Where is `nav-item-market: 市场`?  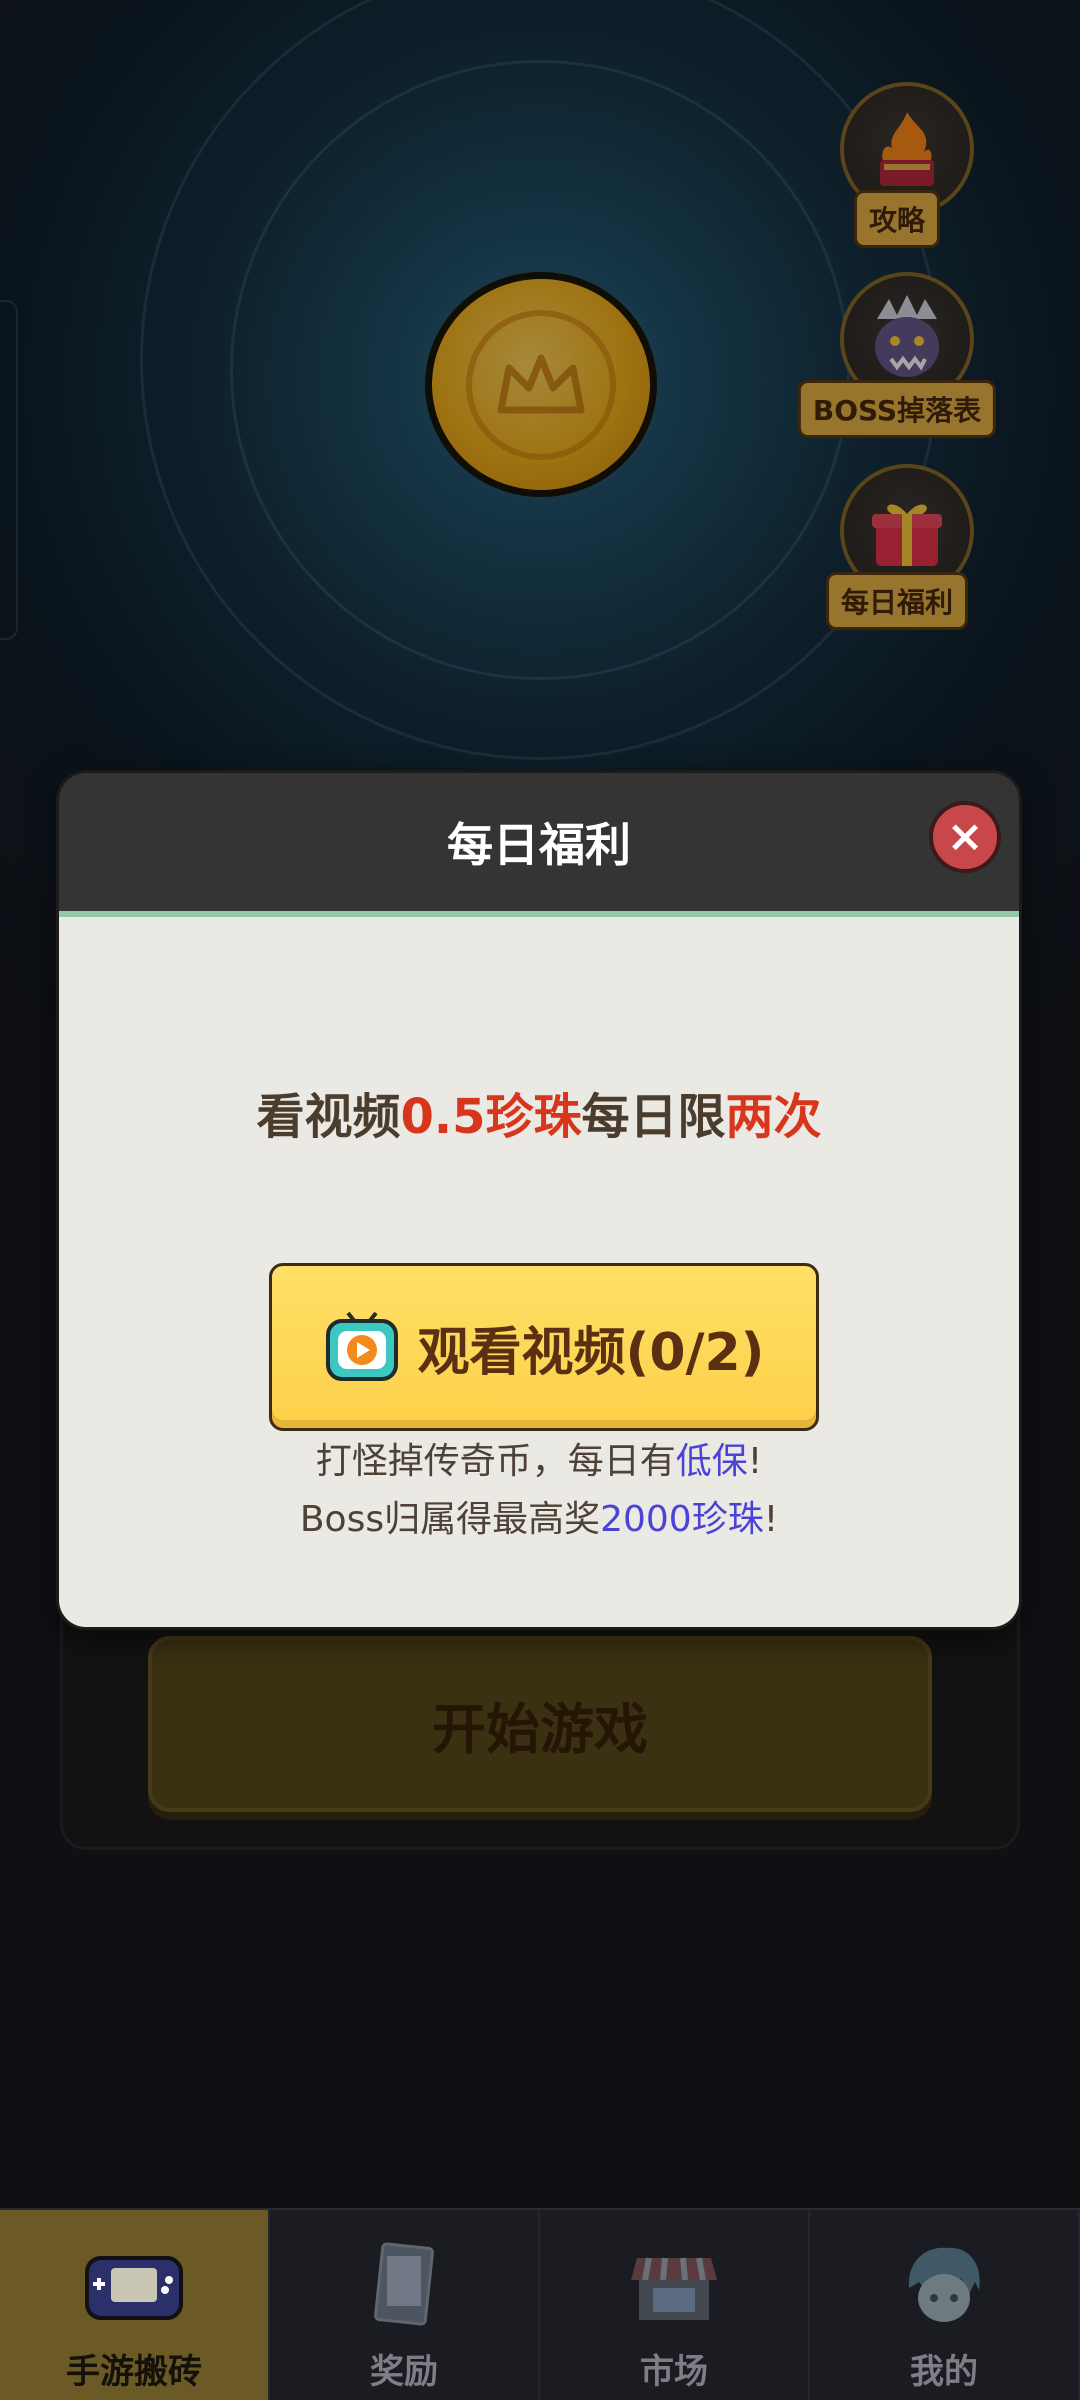
nav-item-market: 市场 is located at coordinates (675, 2305).